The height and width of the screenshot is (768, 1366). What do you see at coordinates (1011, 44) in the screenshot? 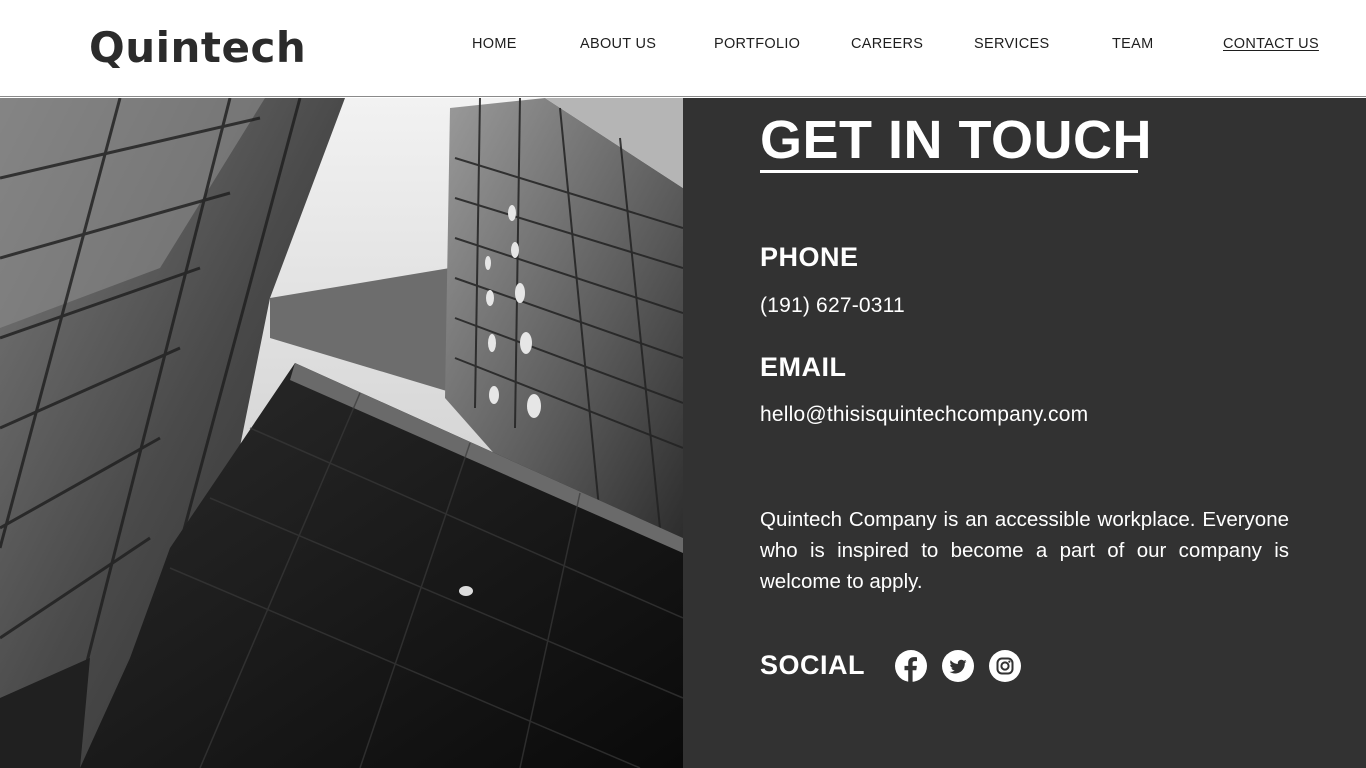
I see `nav-services: SERVICES` at bounding box center [1011, 44].